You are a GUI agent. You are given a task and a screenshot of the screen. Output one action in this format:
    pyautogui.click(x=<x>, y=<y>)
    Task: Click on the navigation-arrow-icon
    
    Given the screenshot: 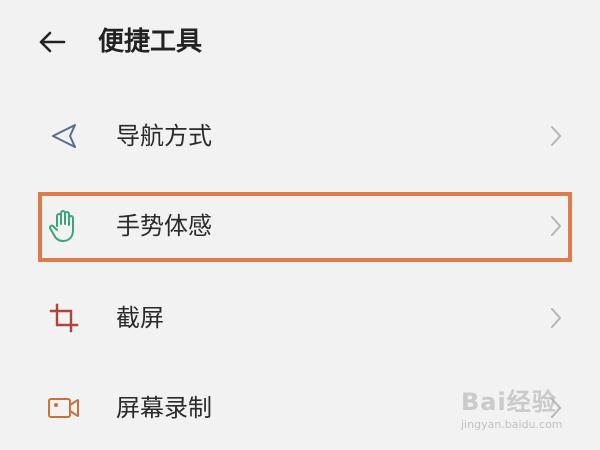 What is the action you would take?
    pyautogui.click(x=64, y=136)
    